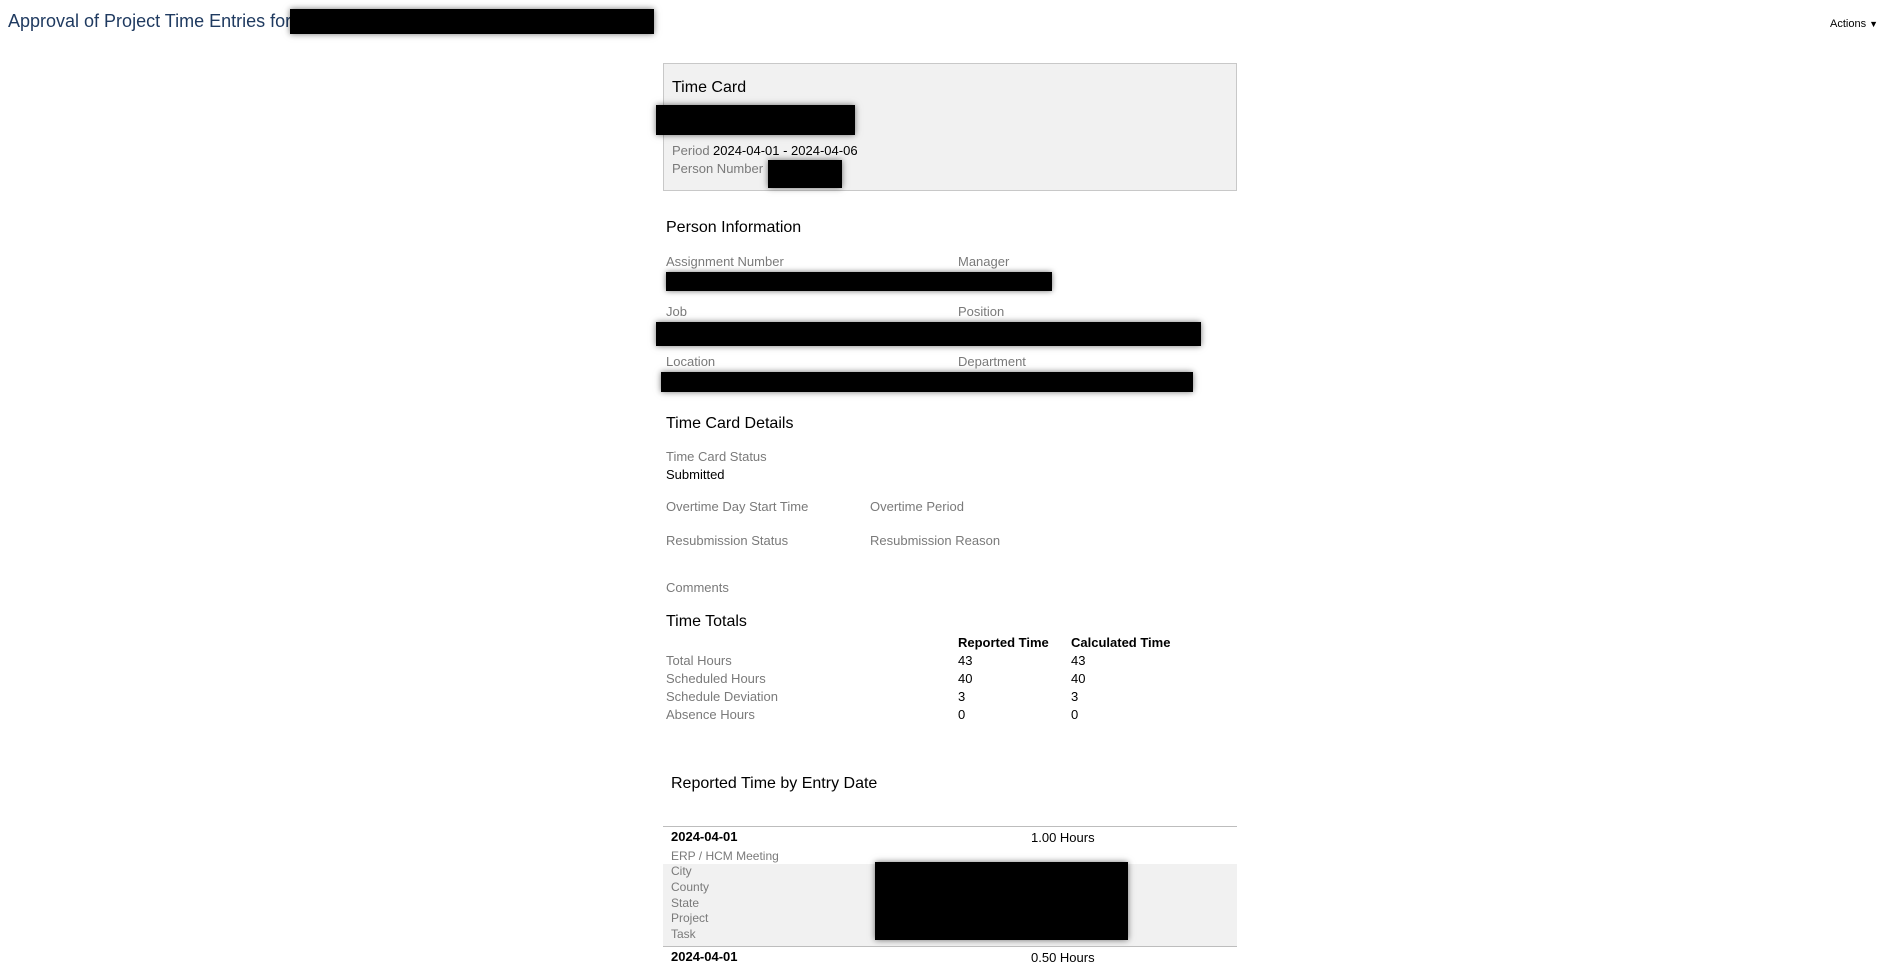 This screenshot has width=1903, height=970. I want to click on redacted-job-position, so click(928, 334).